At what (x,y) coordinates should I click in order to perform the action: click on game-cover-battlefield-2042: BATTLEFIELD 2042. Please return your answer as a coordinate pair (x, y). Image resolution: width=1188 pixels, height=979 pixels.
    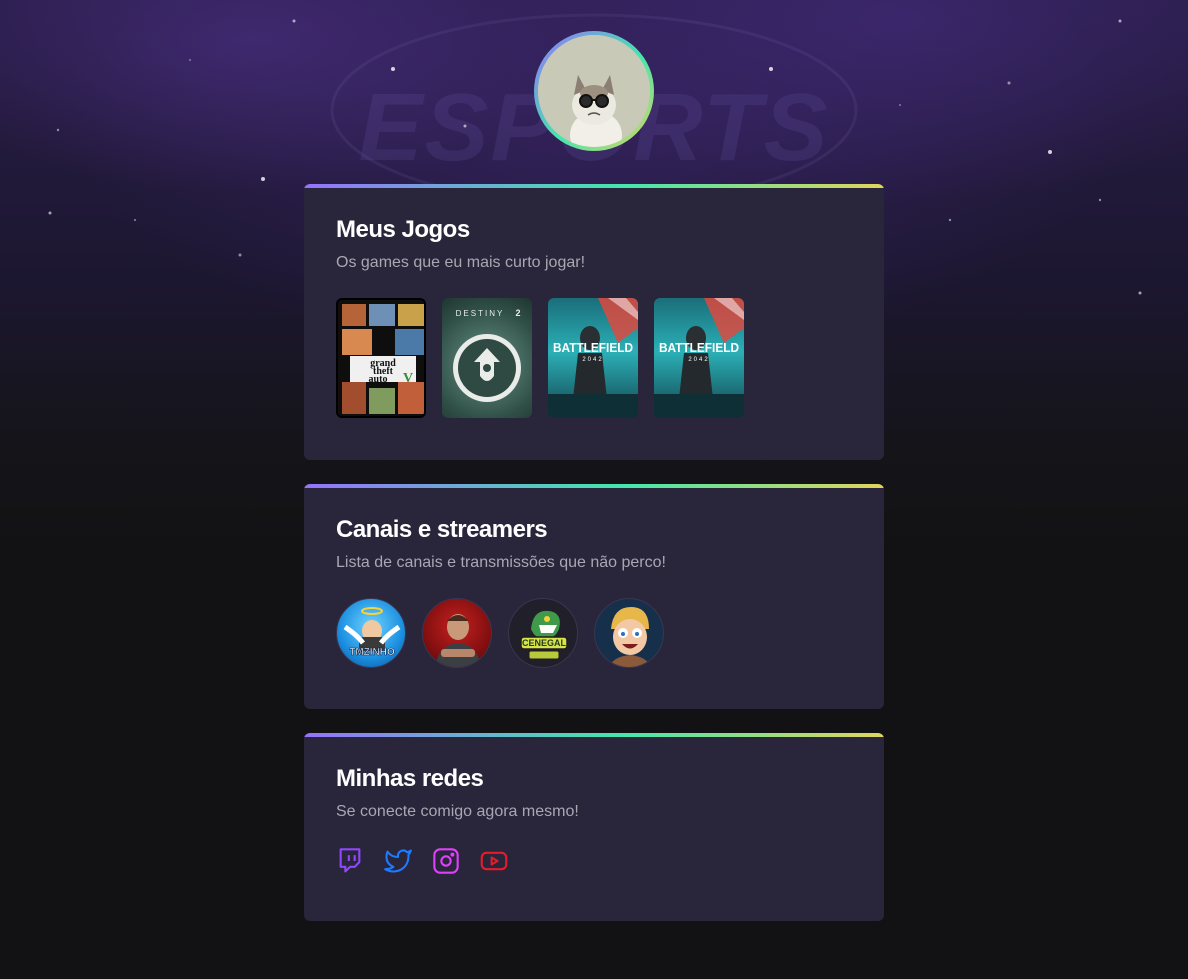
    Looking at the image, I should click on (593, 358).